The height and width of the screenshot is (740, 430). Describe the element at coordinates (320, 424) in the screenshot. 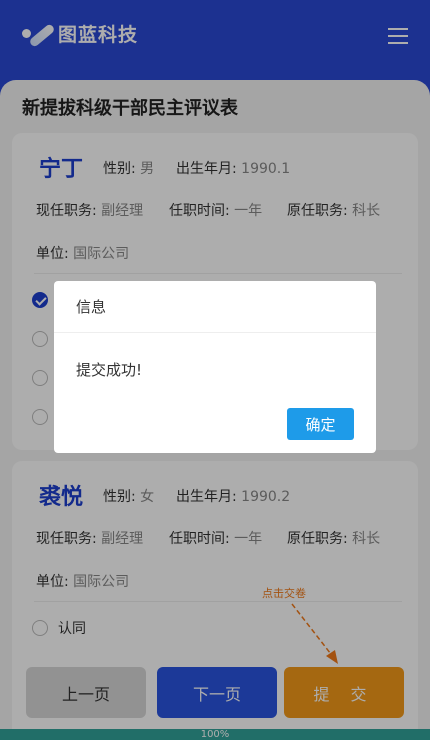

I see `confirm-button: 确定` at that location.